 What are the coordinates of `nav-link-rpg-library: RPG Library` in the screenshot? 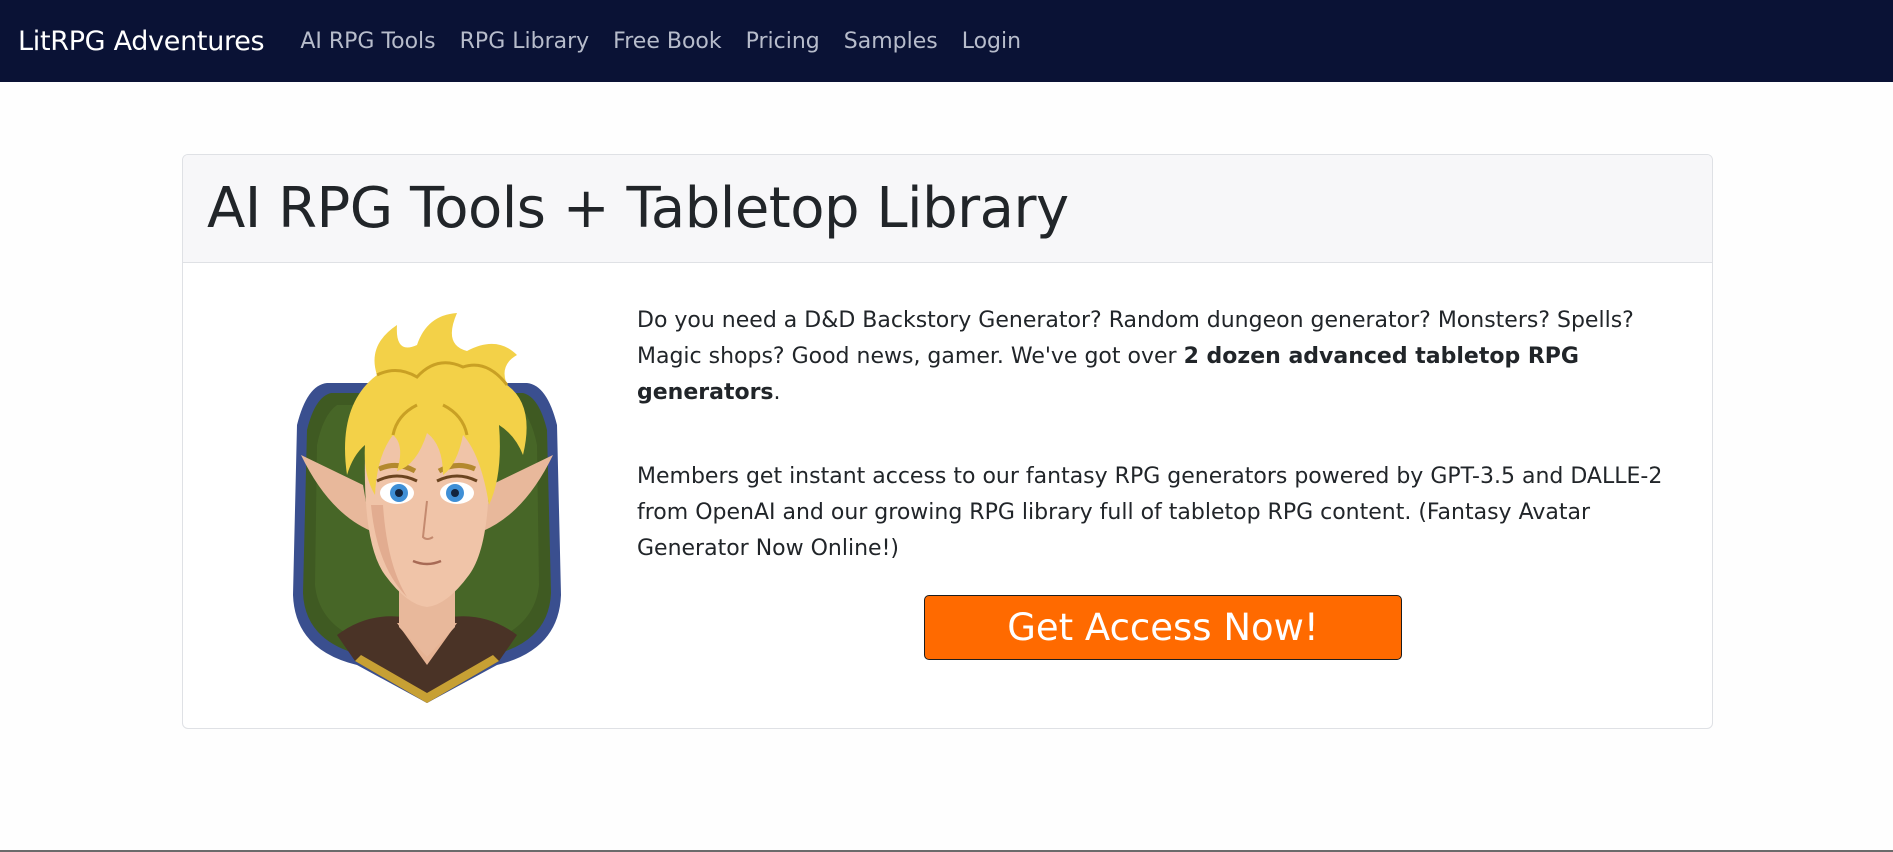 It's located at (525, 41).